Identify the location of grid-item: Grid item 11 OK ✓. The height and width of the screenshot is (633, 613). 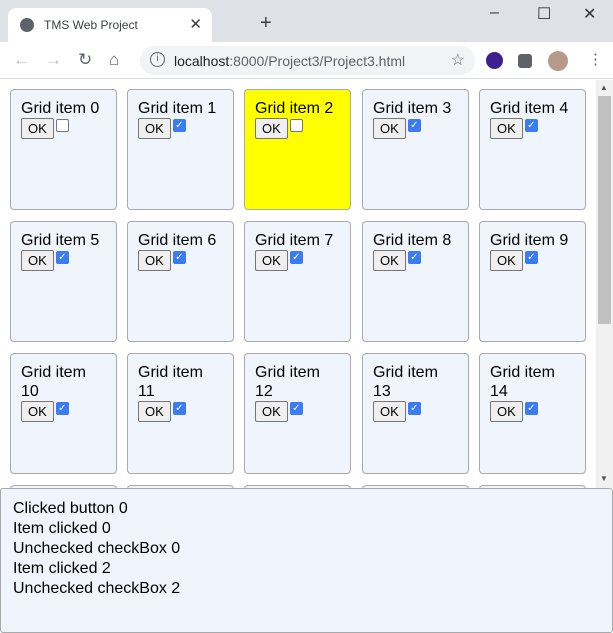
(180, 413).